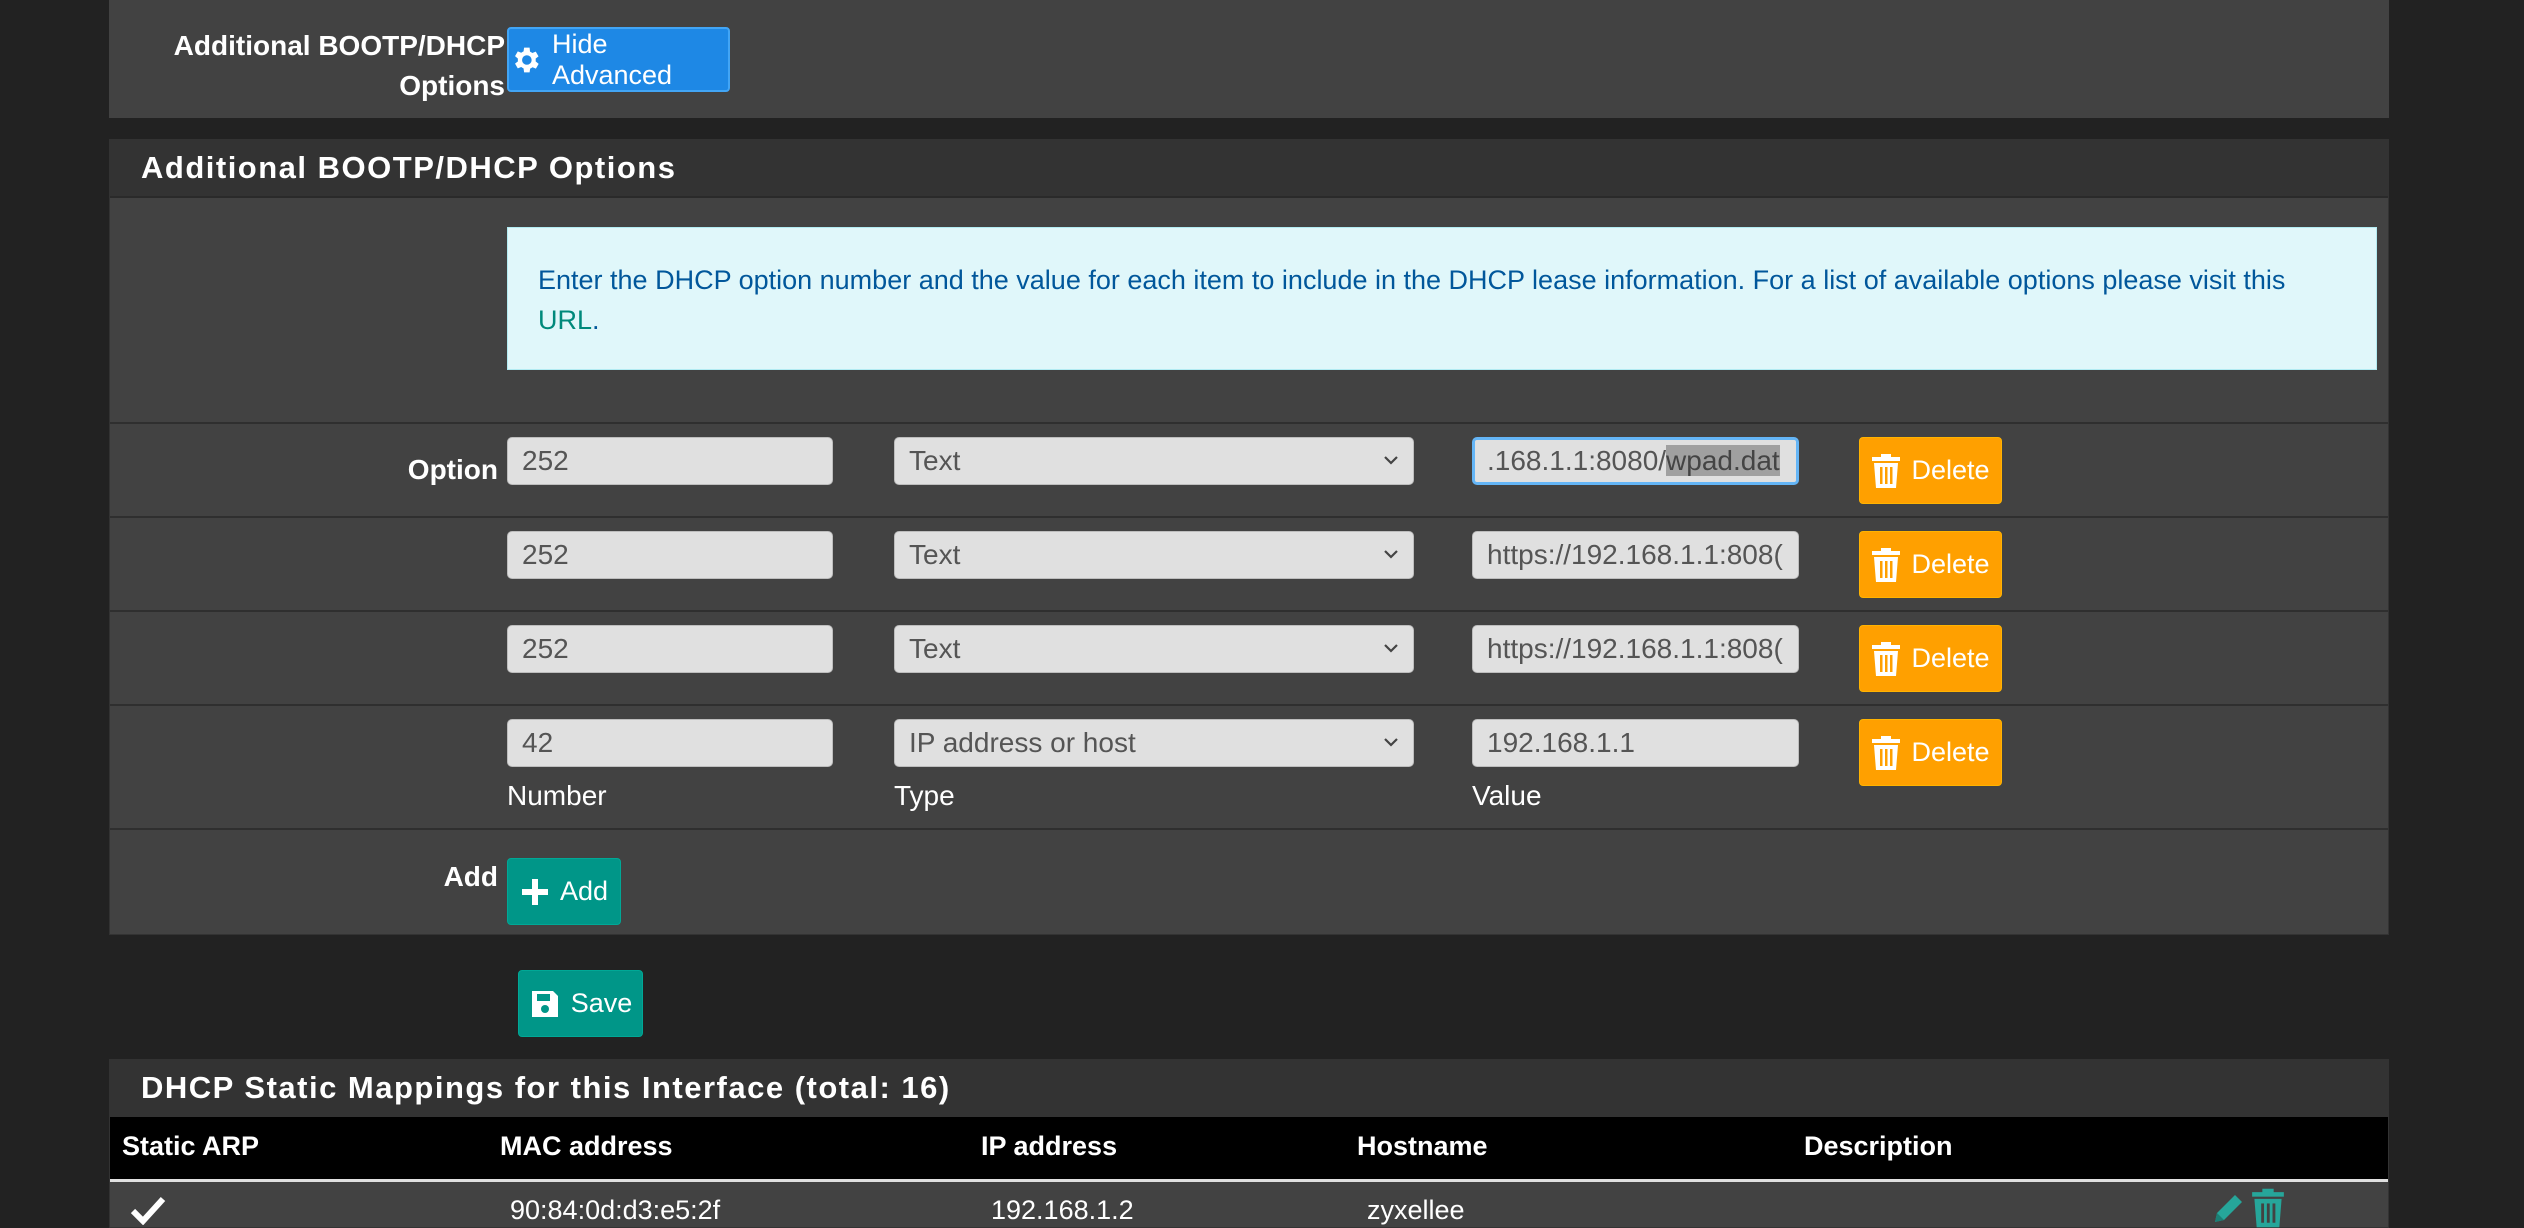 This screenshot has width=2524, height=1228. I want to click on header-static-arp: Static ARP, so click(190, 1146).